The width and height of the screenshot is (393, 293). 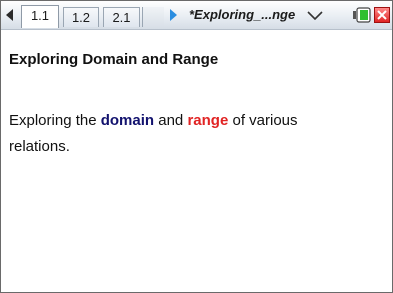 I want to click on chevron-down-icon, so click(x=315, y=15).